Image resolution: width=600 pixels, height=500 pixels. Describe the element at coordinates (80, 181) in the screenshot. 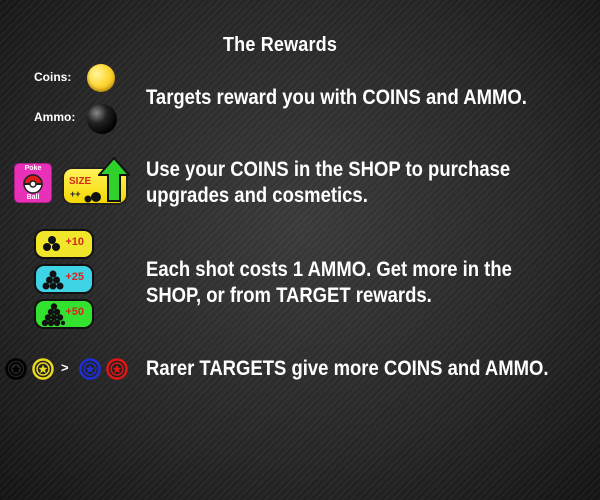

I see `size-label: SIZE` at that location.